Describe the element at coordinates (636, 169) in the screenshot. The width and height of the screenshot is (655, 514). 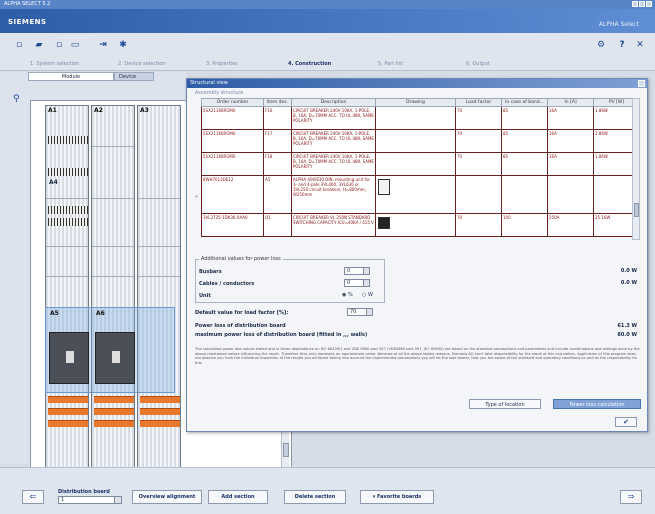
I see `table-scrollbar` at that location.